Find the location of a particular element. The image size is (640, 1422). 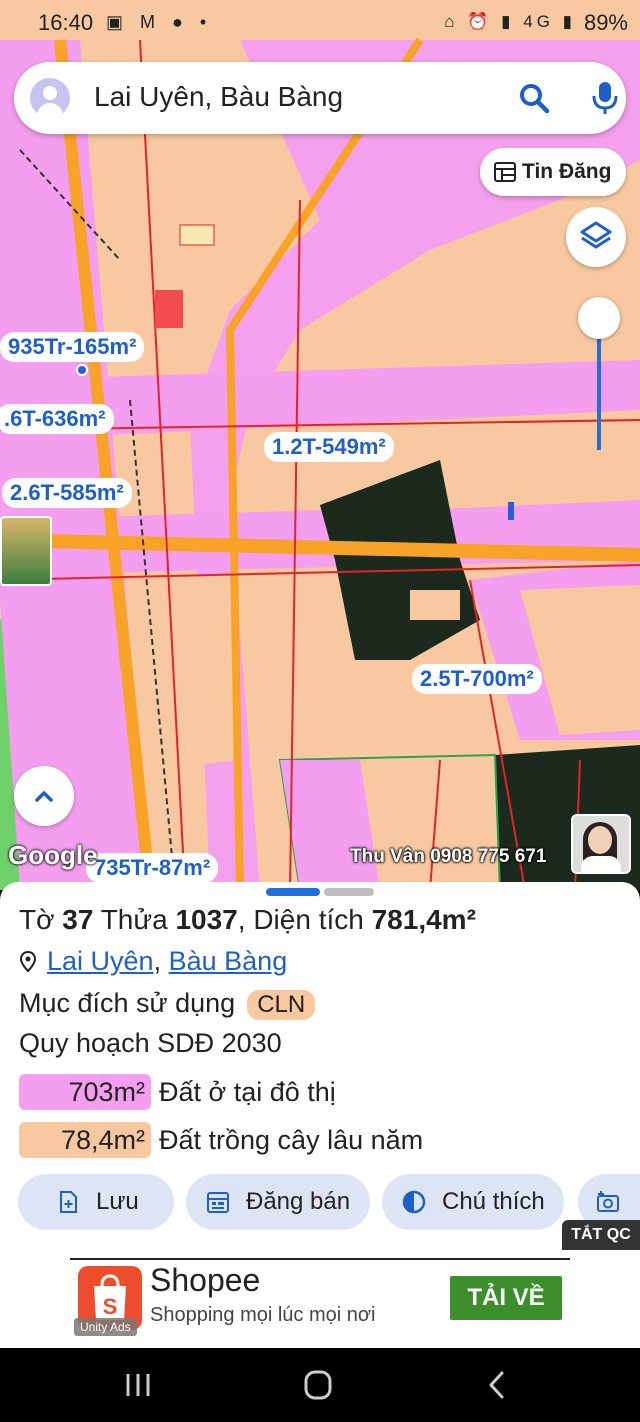

listings-icon is located at coordinates (505, 172).